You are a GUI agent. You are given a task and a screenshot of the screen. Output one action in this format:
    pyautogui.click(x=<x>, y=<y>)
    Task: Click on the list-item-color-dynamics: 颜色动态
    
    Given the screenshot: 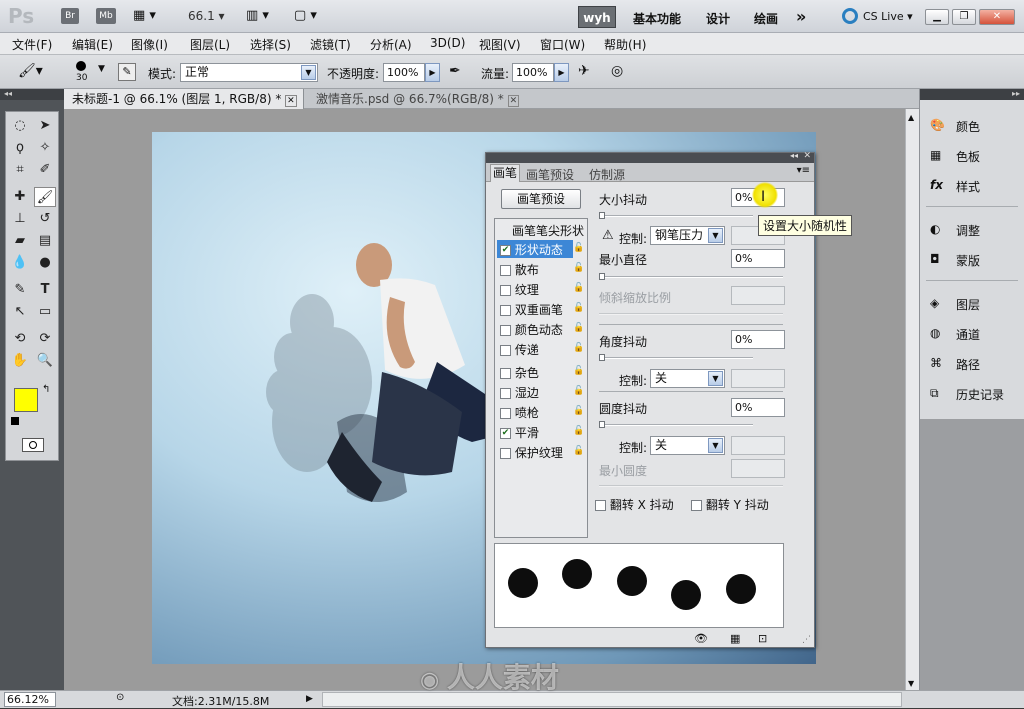 What is the action you would take?
    pyautogui.click(x=531, y=329)
    